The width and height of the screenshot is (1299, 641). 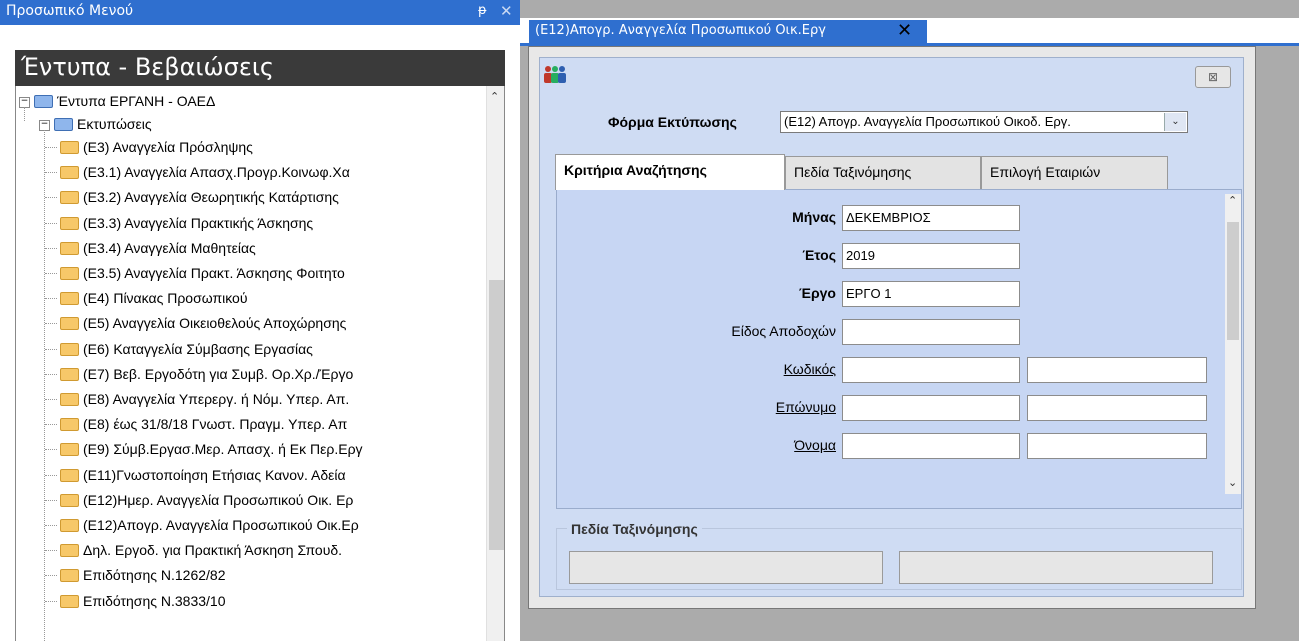 I want to click on tree-item-label: (Ε7) Βεβ. Εργοδότη για Συμβ. Ορ.Χρ./Έργο, so click(x=218, y=373).